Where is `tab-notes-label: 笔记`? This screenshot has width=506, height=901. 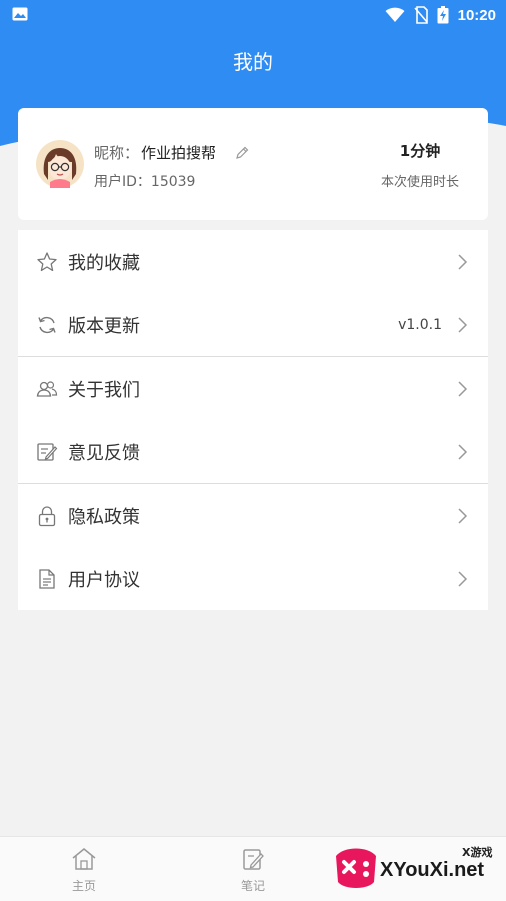
tab-notes-label: 笔记 is located at coordinates (252, 886).